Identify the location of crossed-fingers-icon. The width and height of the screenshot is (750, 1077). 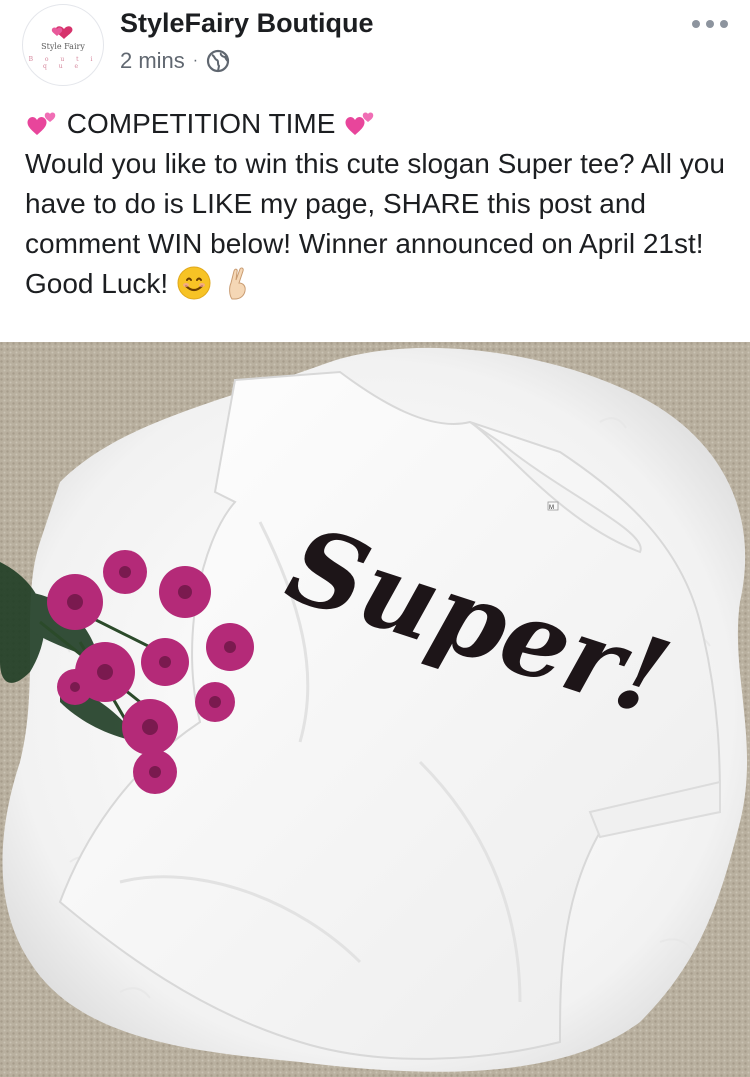
(237, 283).